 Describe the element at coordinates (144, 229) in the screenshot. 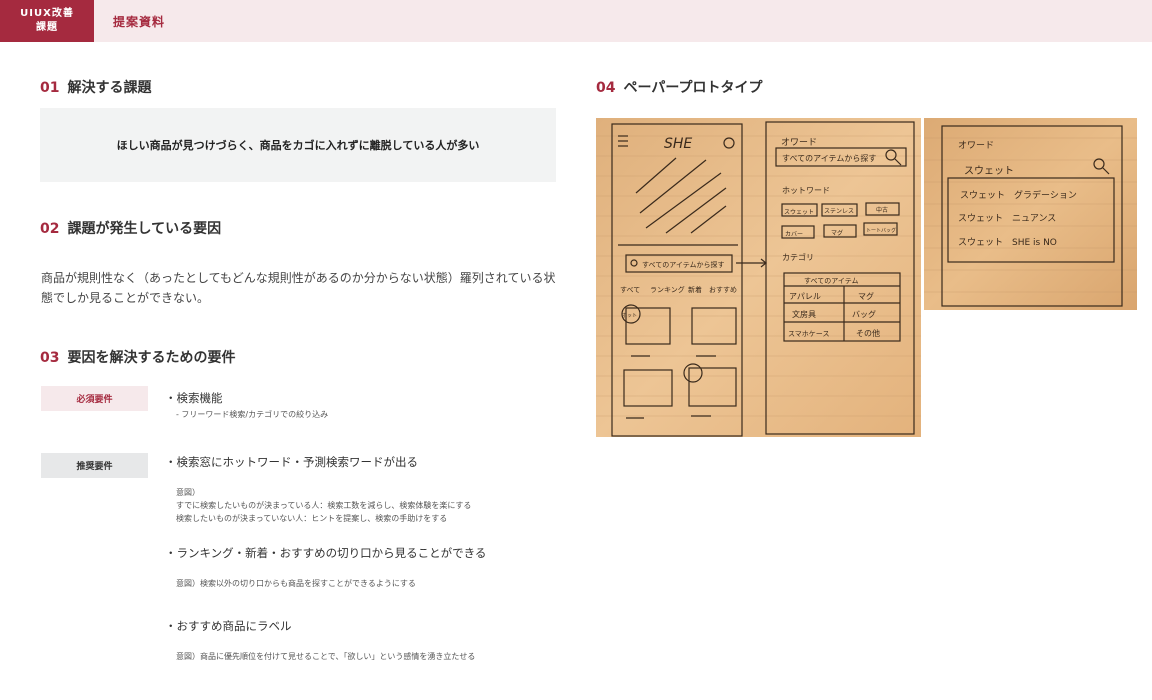

I see `section-2-heading: 課題が発生している要因` at that location.